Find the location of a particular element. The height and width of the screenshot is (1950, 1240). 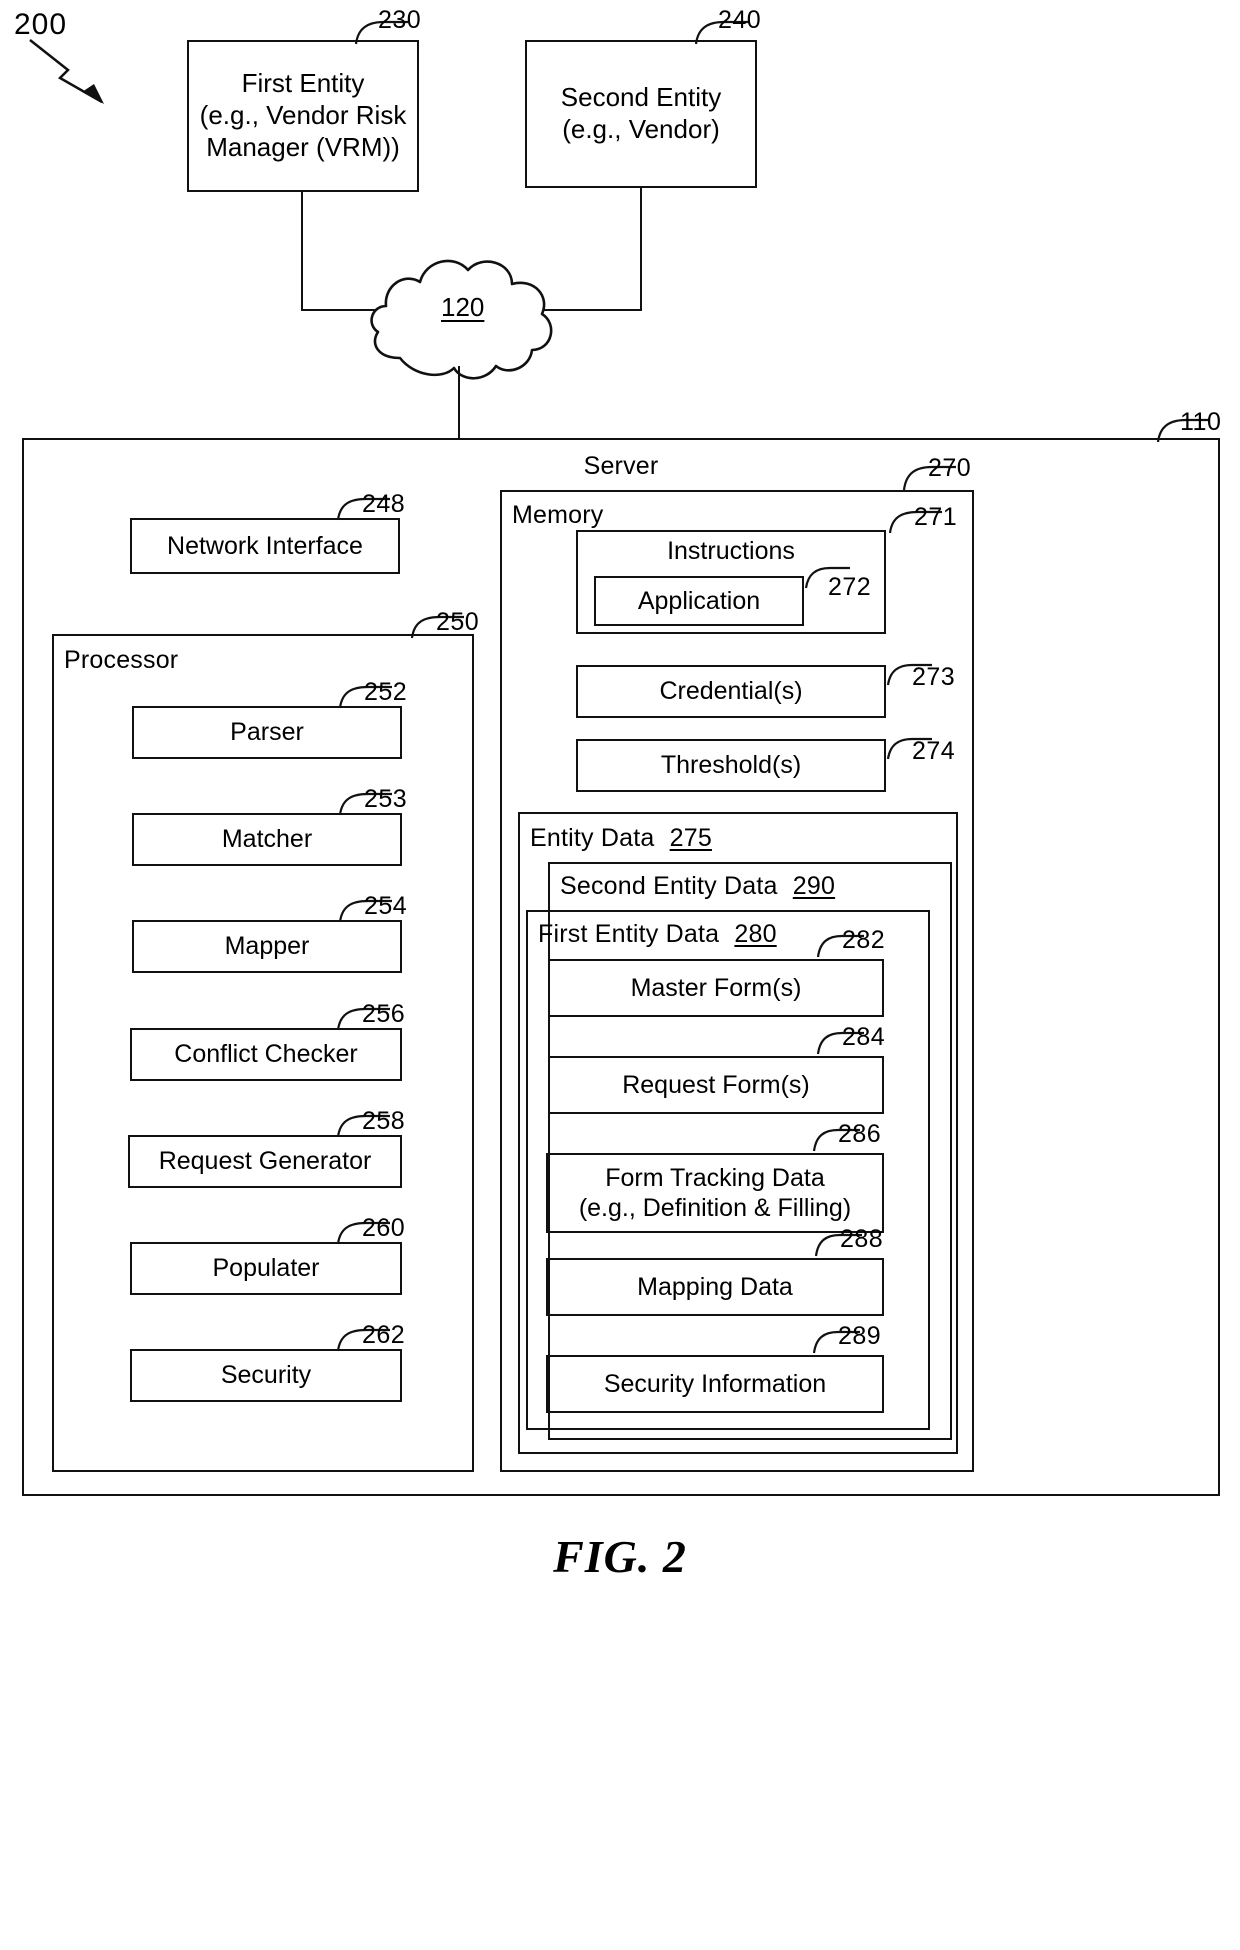

ref-250: 250 is located at coordinates (458, 622).